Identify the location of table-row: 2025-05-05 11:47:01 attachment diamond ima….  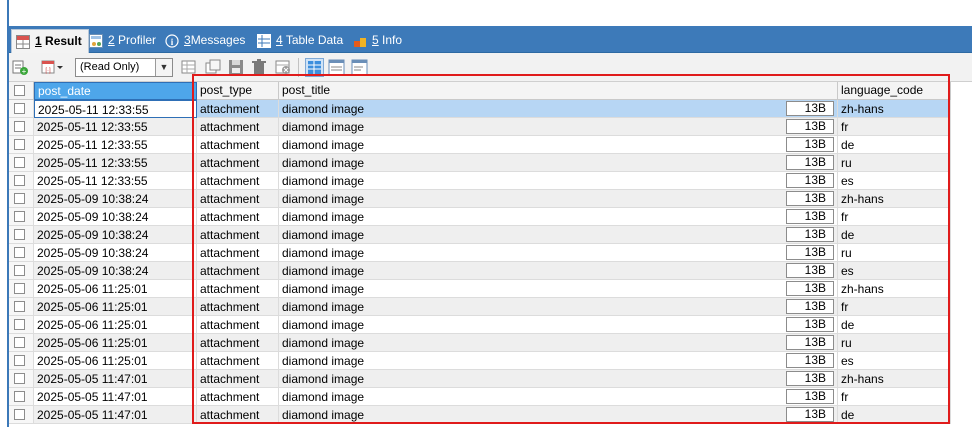
(480, 379).